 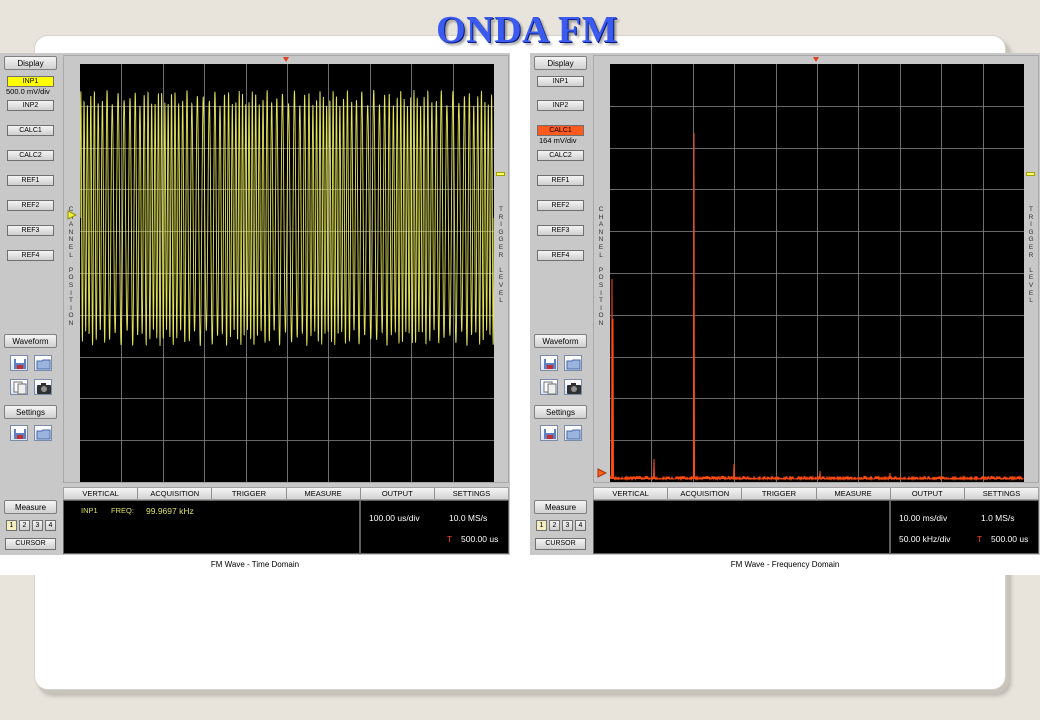 I want to click on scope-caption: FM Wave - Time Domain, so click(x=255, y=564).